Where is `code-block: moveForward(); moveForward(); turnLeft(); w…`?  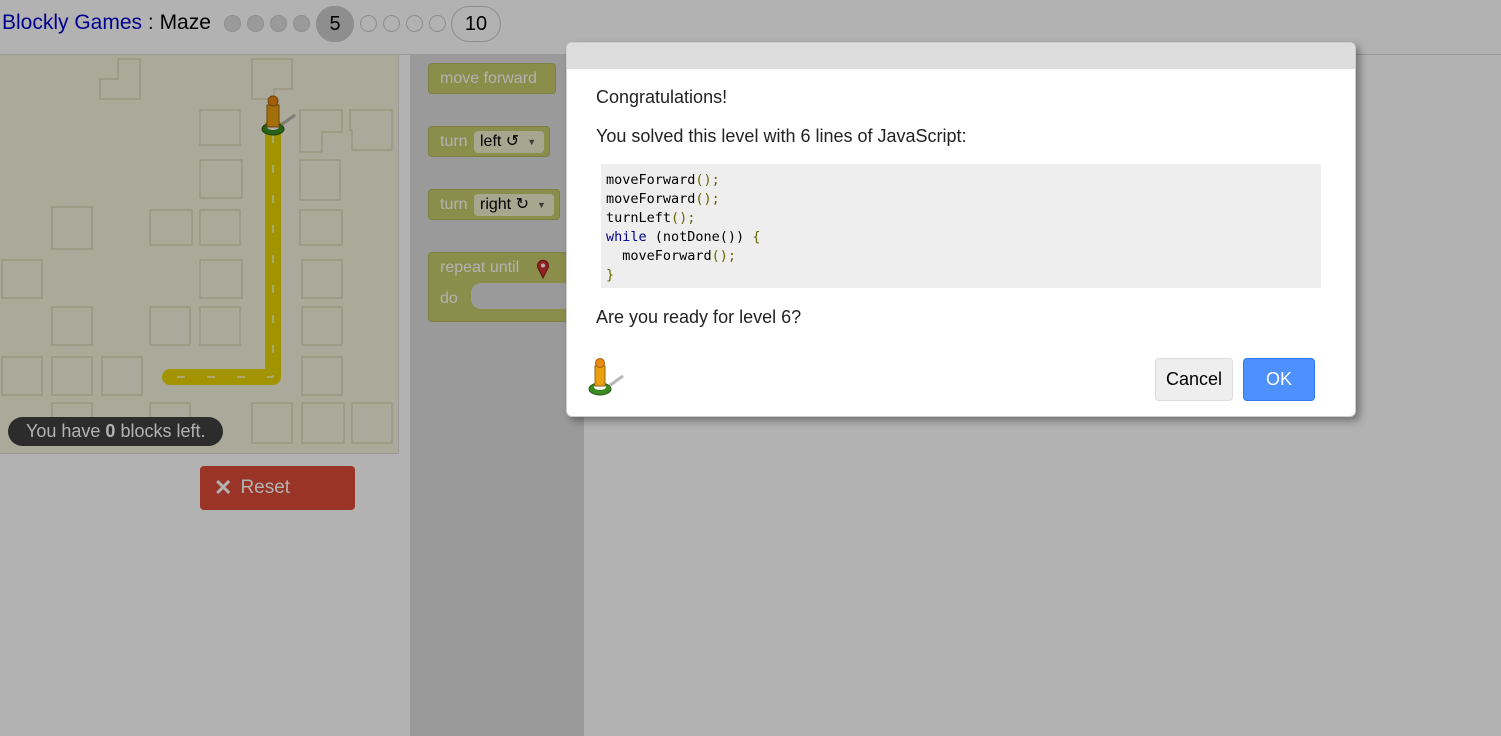 code-block: moveForward(); moveForward(); turnLeft(); w… is located at coordinates (961, 226).